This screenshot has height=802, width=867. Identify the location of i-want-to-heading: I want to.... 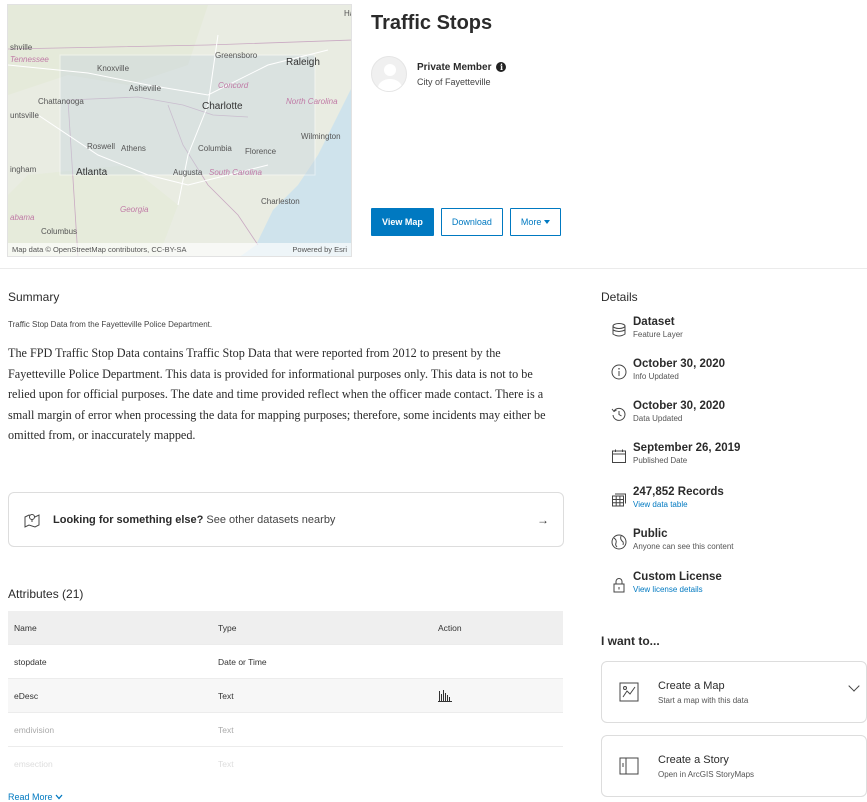
(630, 641).